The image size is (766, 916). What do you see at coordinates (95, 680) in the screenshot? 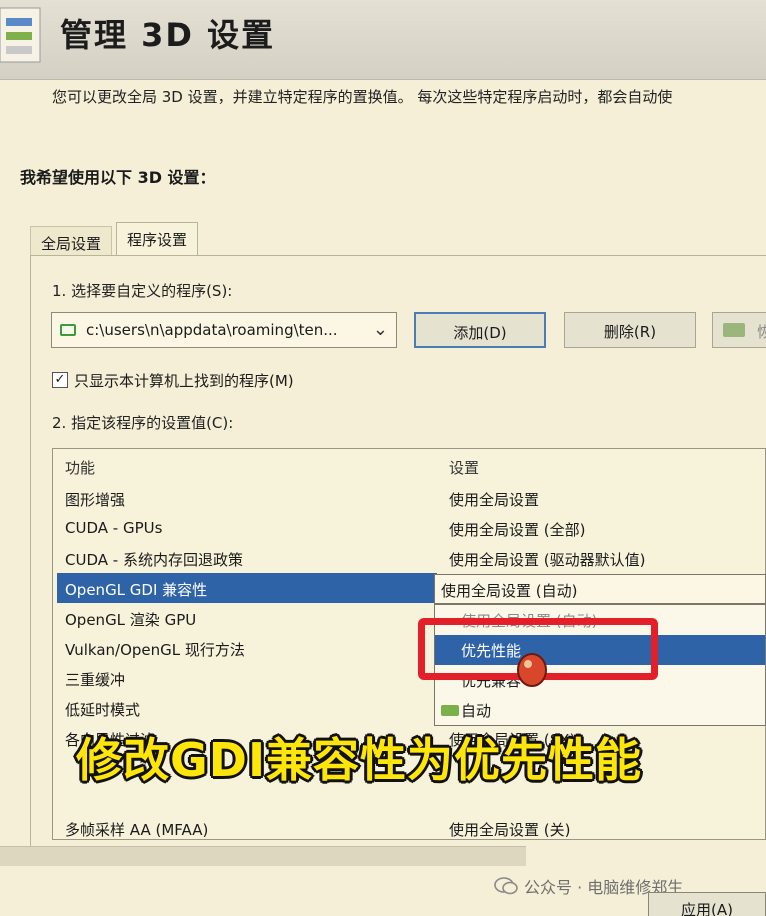
I see `row-feature: 三重缓冲` at bounding box center [95, 680].